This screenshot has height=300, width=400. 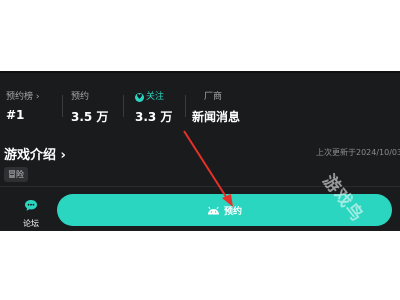 I want to click on genre-tag: 冒险, so click(x=16, y=174).